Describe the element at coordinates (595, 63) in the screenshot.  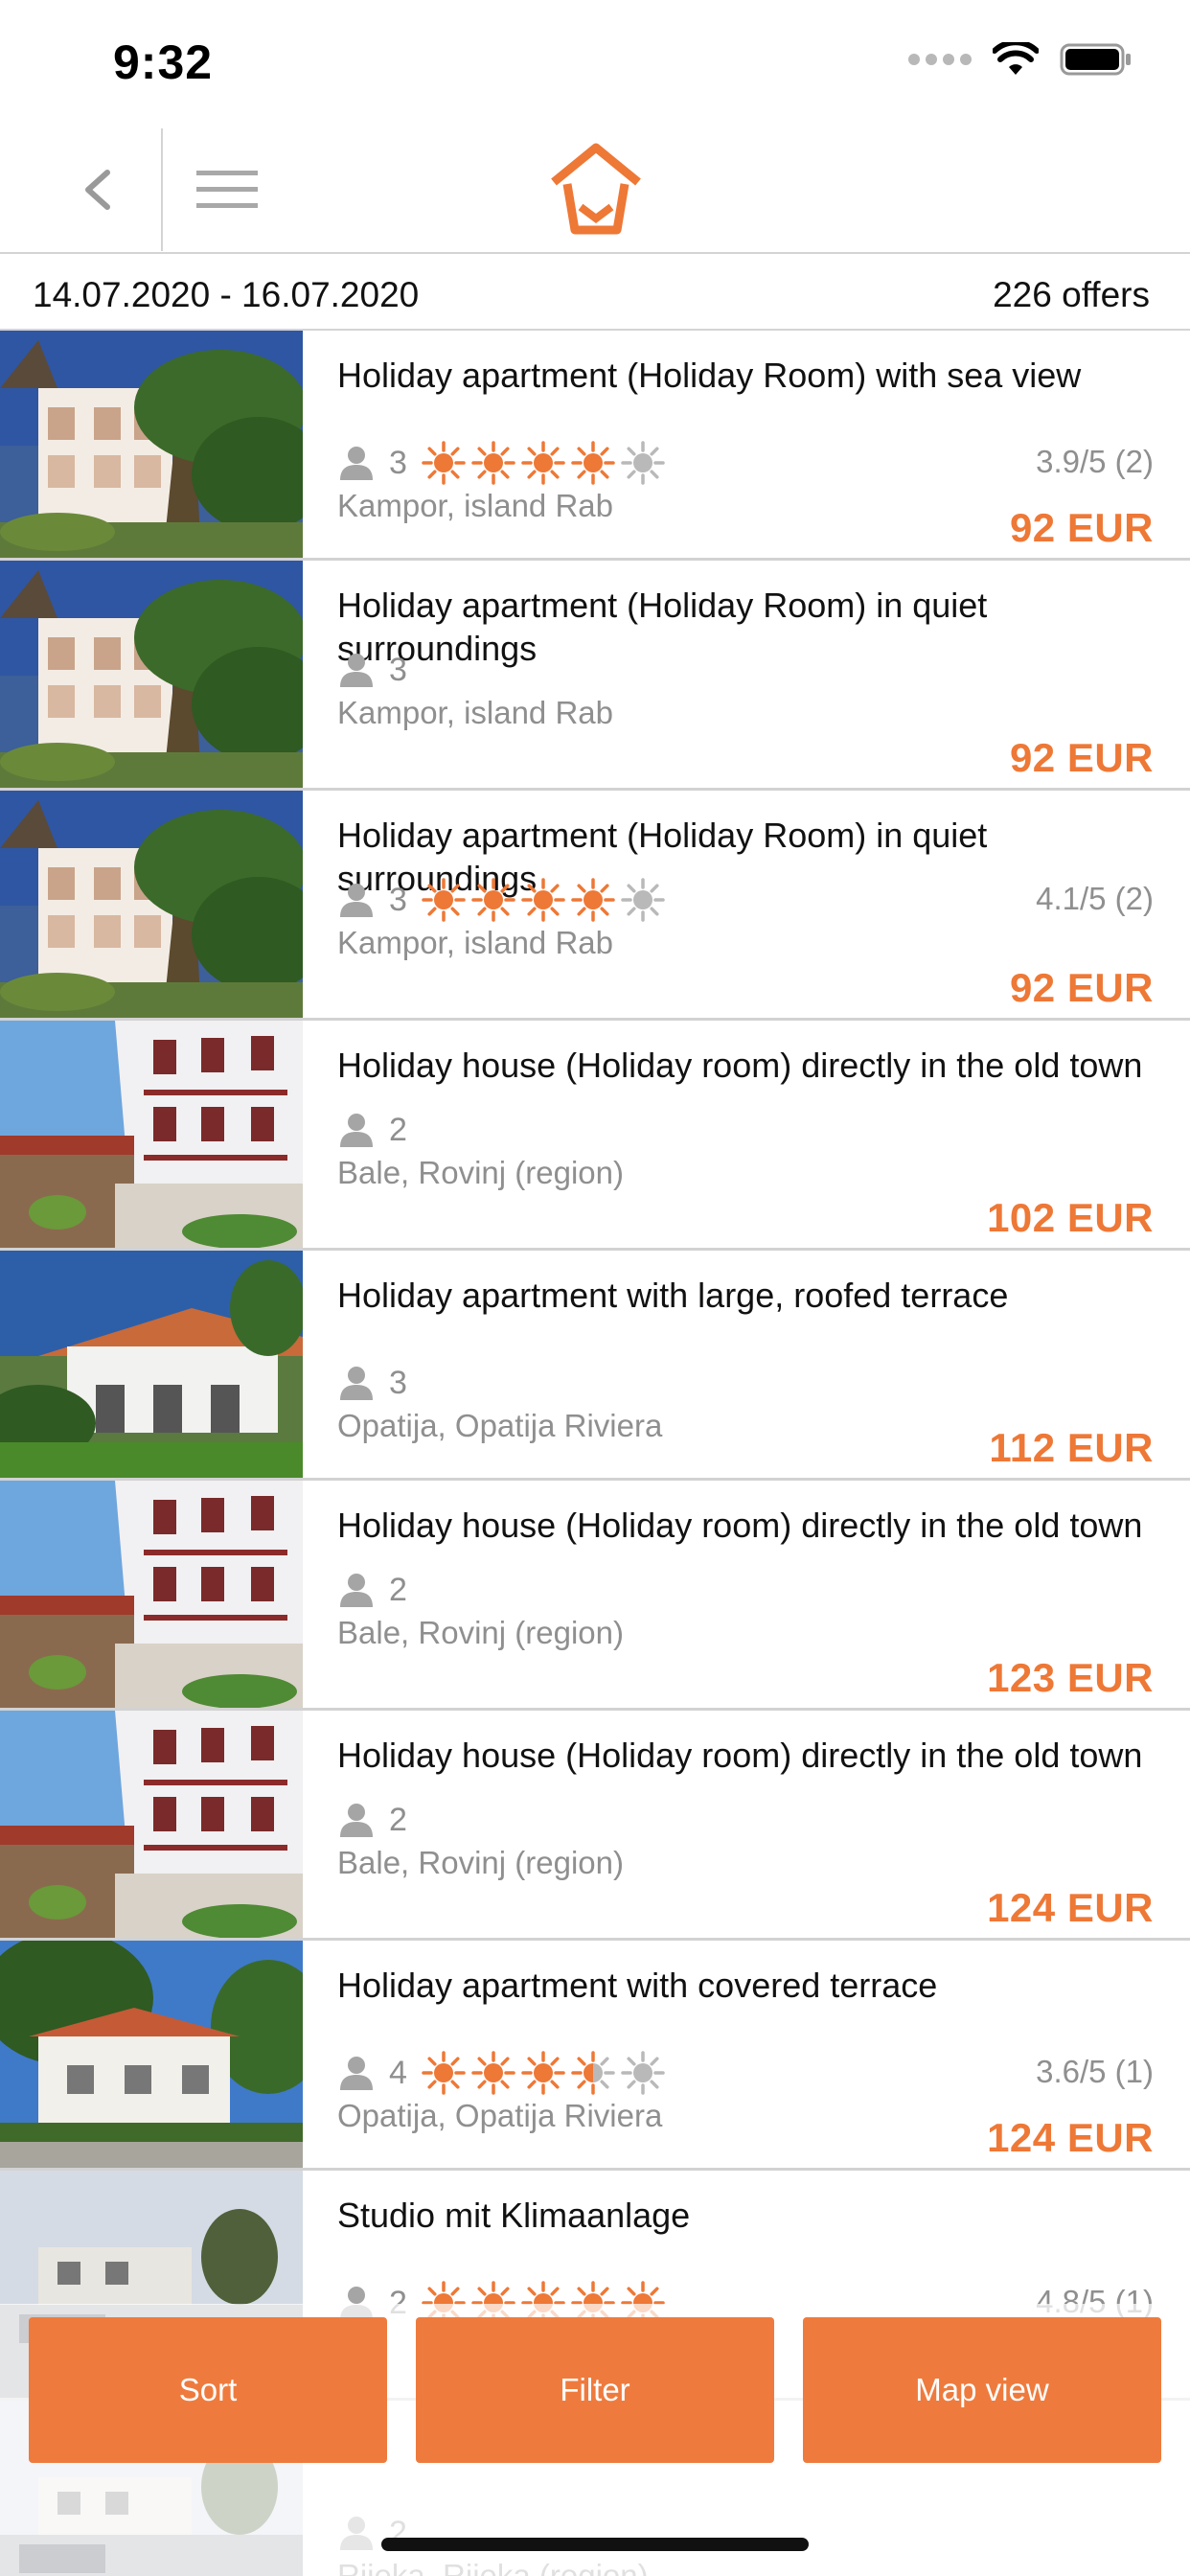
I see `status-bar: 9:32` at that location.